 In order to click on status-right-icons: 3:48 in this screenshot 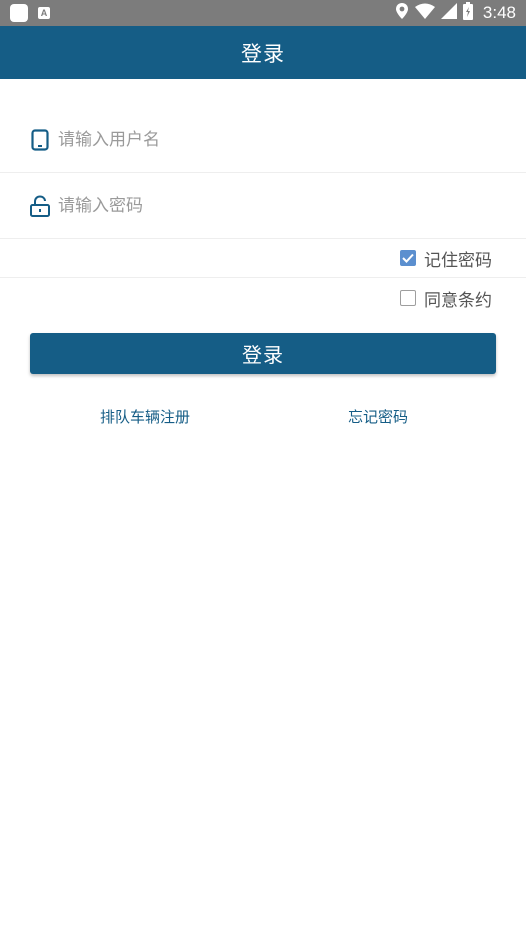, I will do `click(455, 13)`.